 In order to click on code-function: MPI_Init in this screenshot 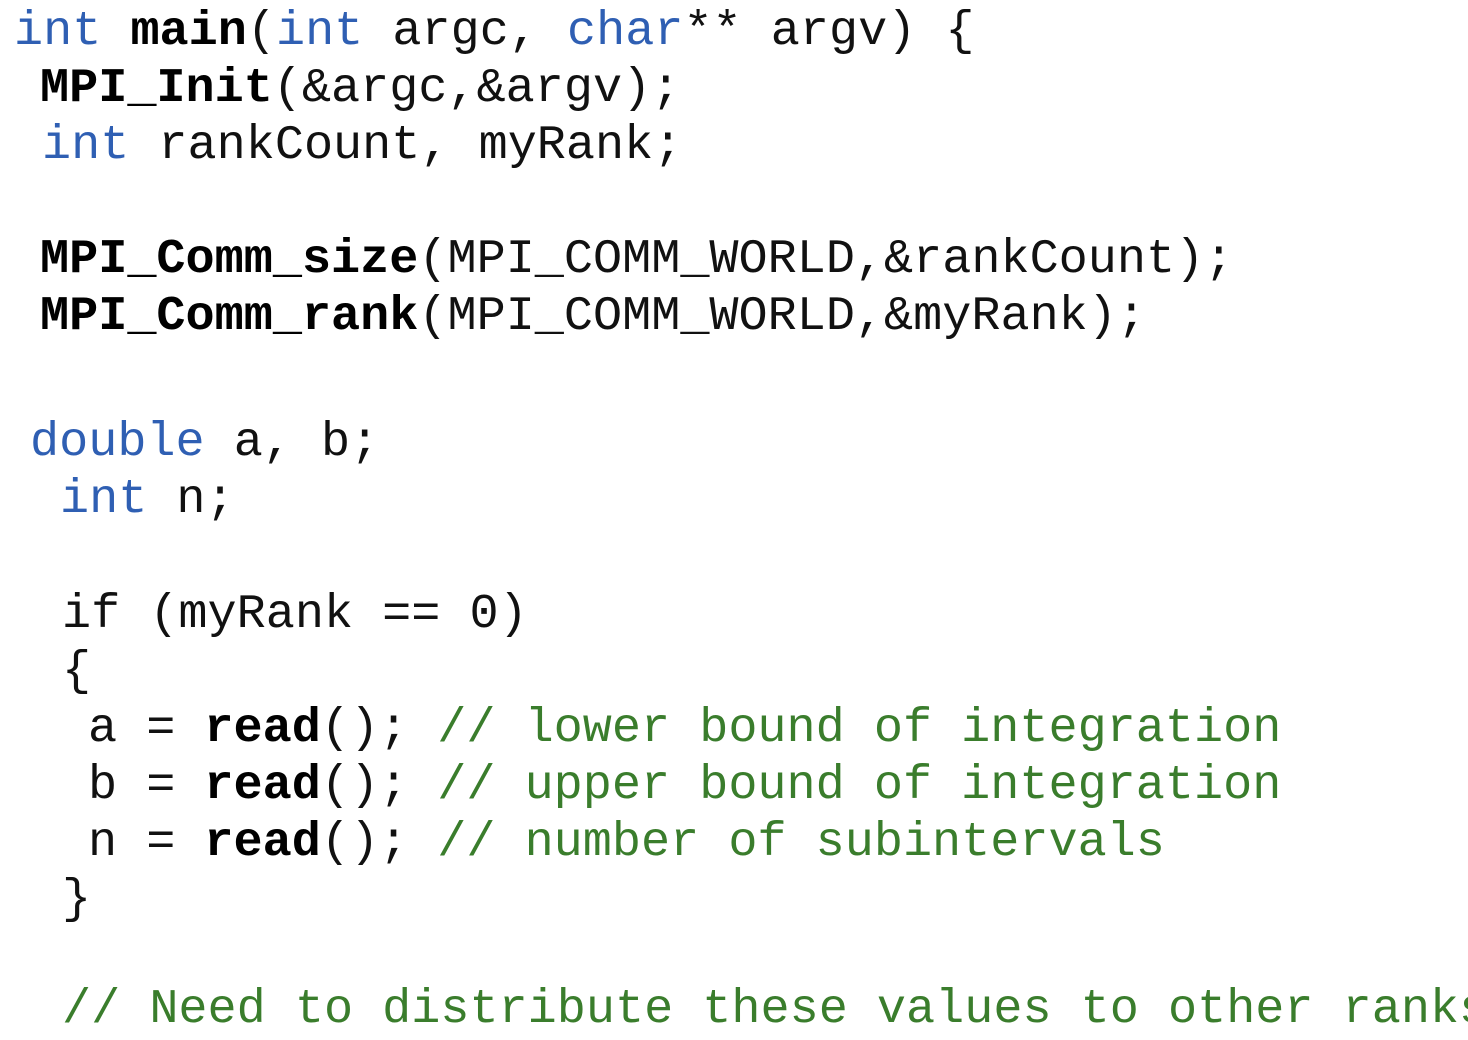, I will do `click(156, 88)`.